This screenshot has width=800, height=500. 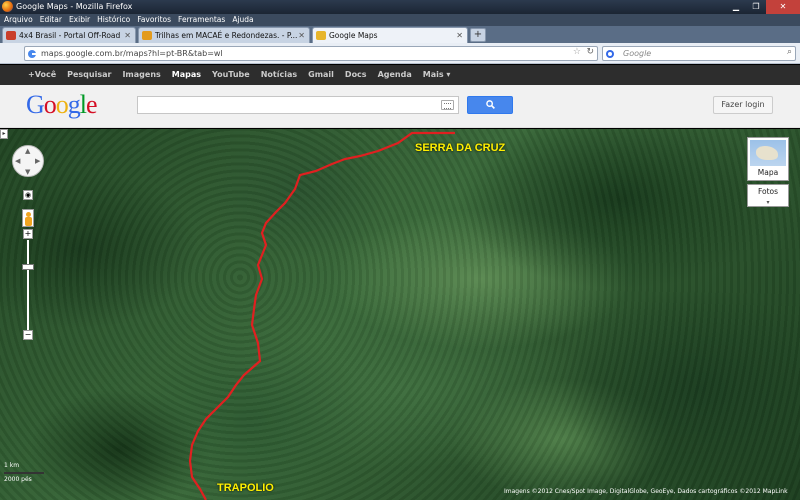 I want to click on scale-bar-line, so click(x=24, y=473).